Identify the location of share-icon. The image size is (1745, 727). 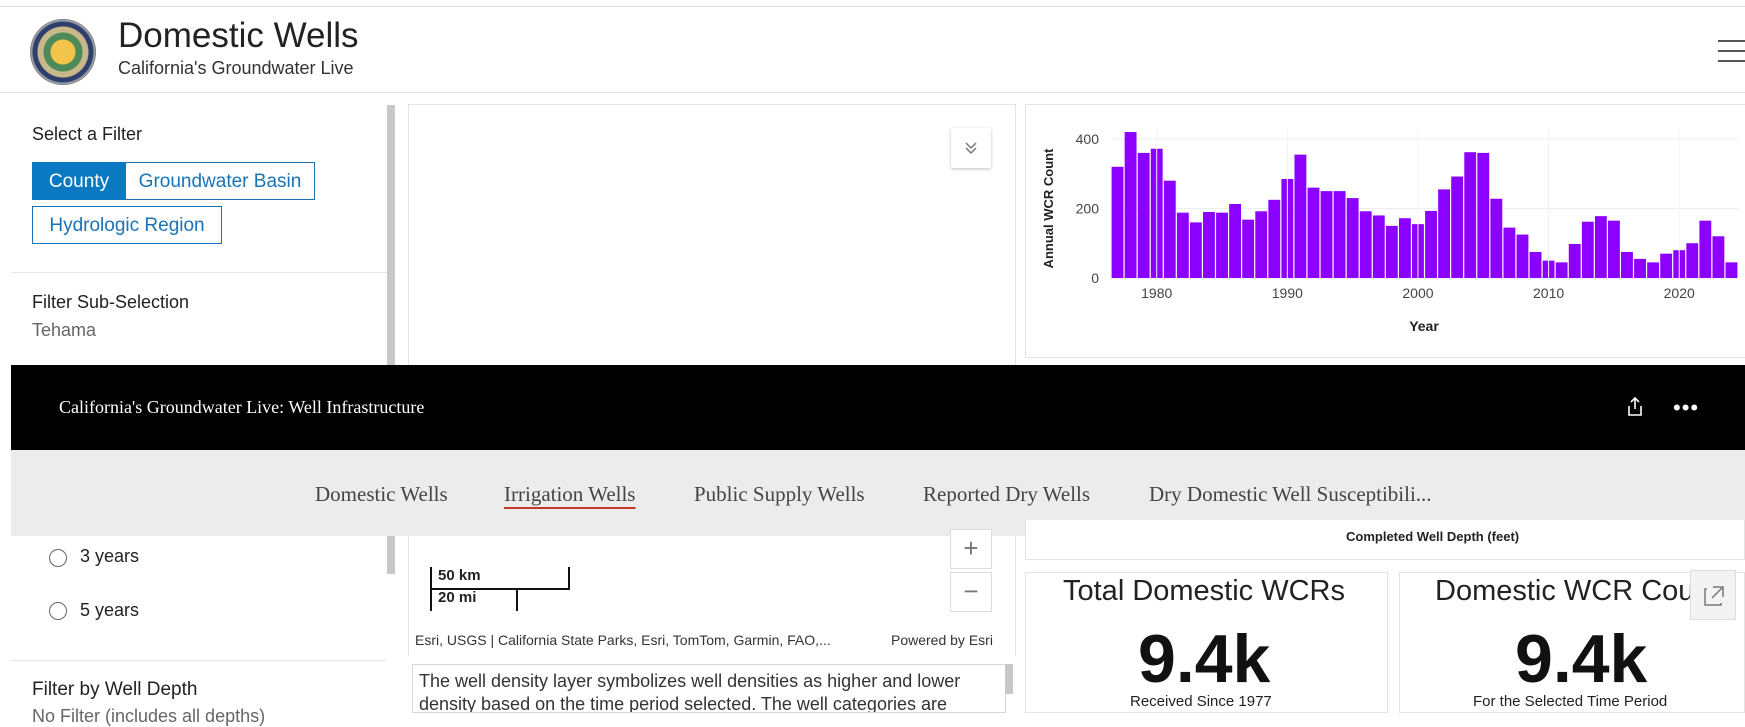
(1635, 407).